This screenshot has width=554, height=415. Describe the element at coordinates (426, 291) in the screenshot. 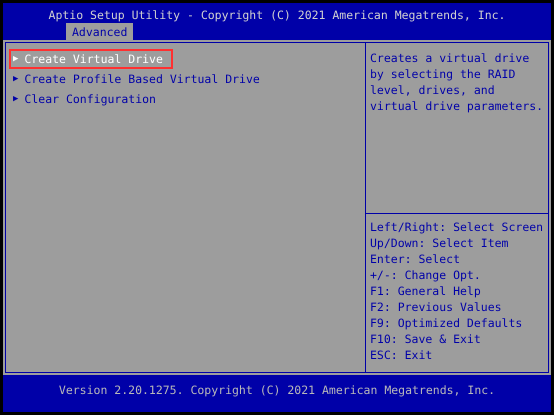

I see `key-hint: F1: General Help` at that location.